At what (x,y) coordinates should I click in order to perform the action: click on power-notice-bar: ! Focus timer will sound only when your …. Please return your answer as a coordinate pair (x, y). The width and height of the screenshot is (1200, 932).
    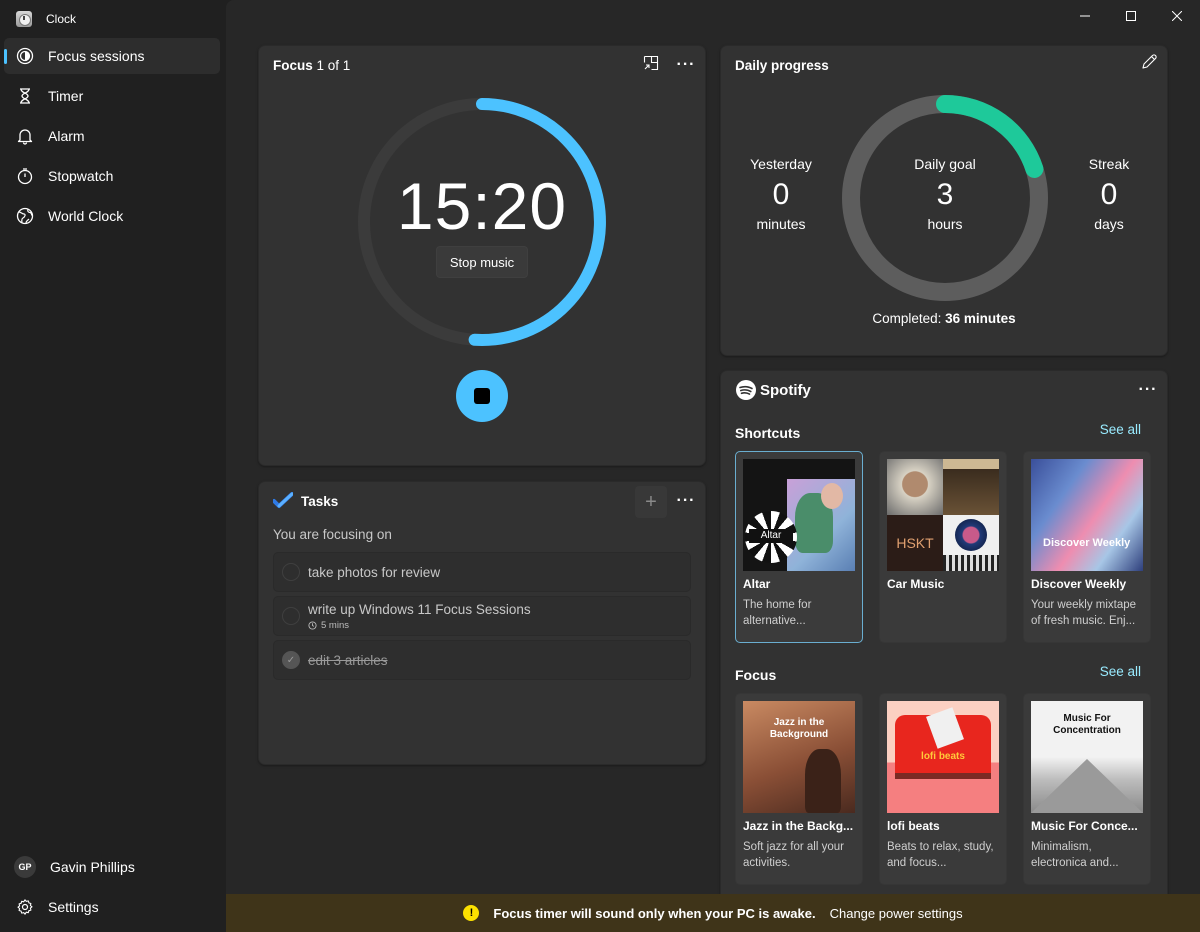
    Looking at the image, I should click on (713, 913).